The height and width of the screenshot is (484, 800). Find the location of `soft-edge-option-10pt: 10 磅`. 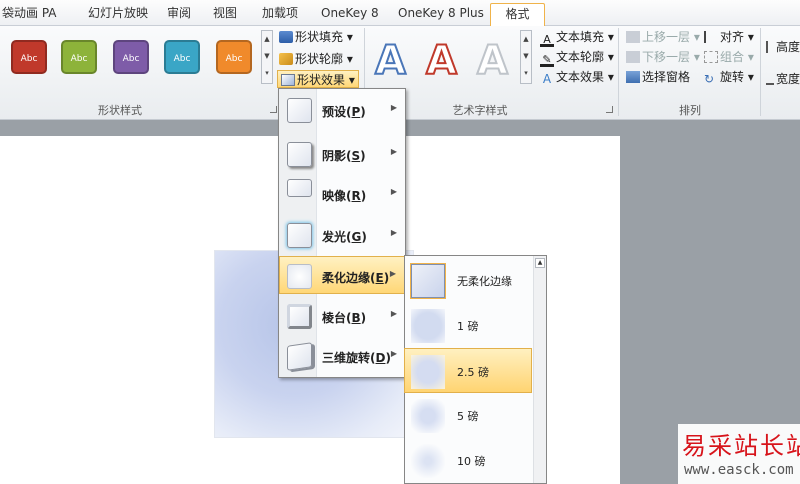

soft-edge-option-10pt: 10 磅 is located at coordinates (469, 460).